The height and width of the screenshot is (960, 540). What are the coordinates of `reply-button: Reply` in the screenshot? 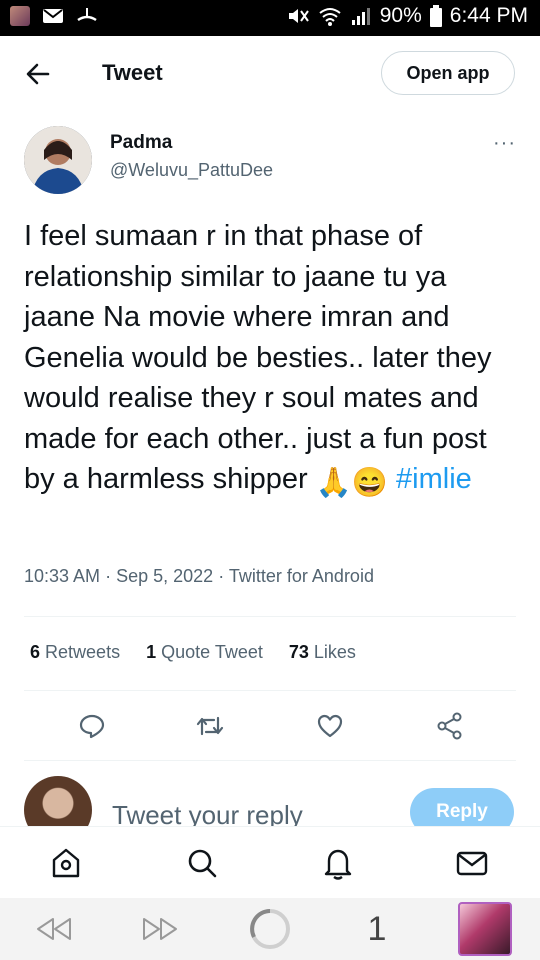 It's located at (462, 807).